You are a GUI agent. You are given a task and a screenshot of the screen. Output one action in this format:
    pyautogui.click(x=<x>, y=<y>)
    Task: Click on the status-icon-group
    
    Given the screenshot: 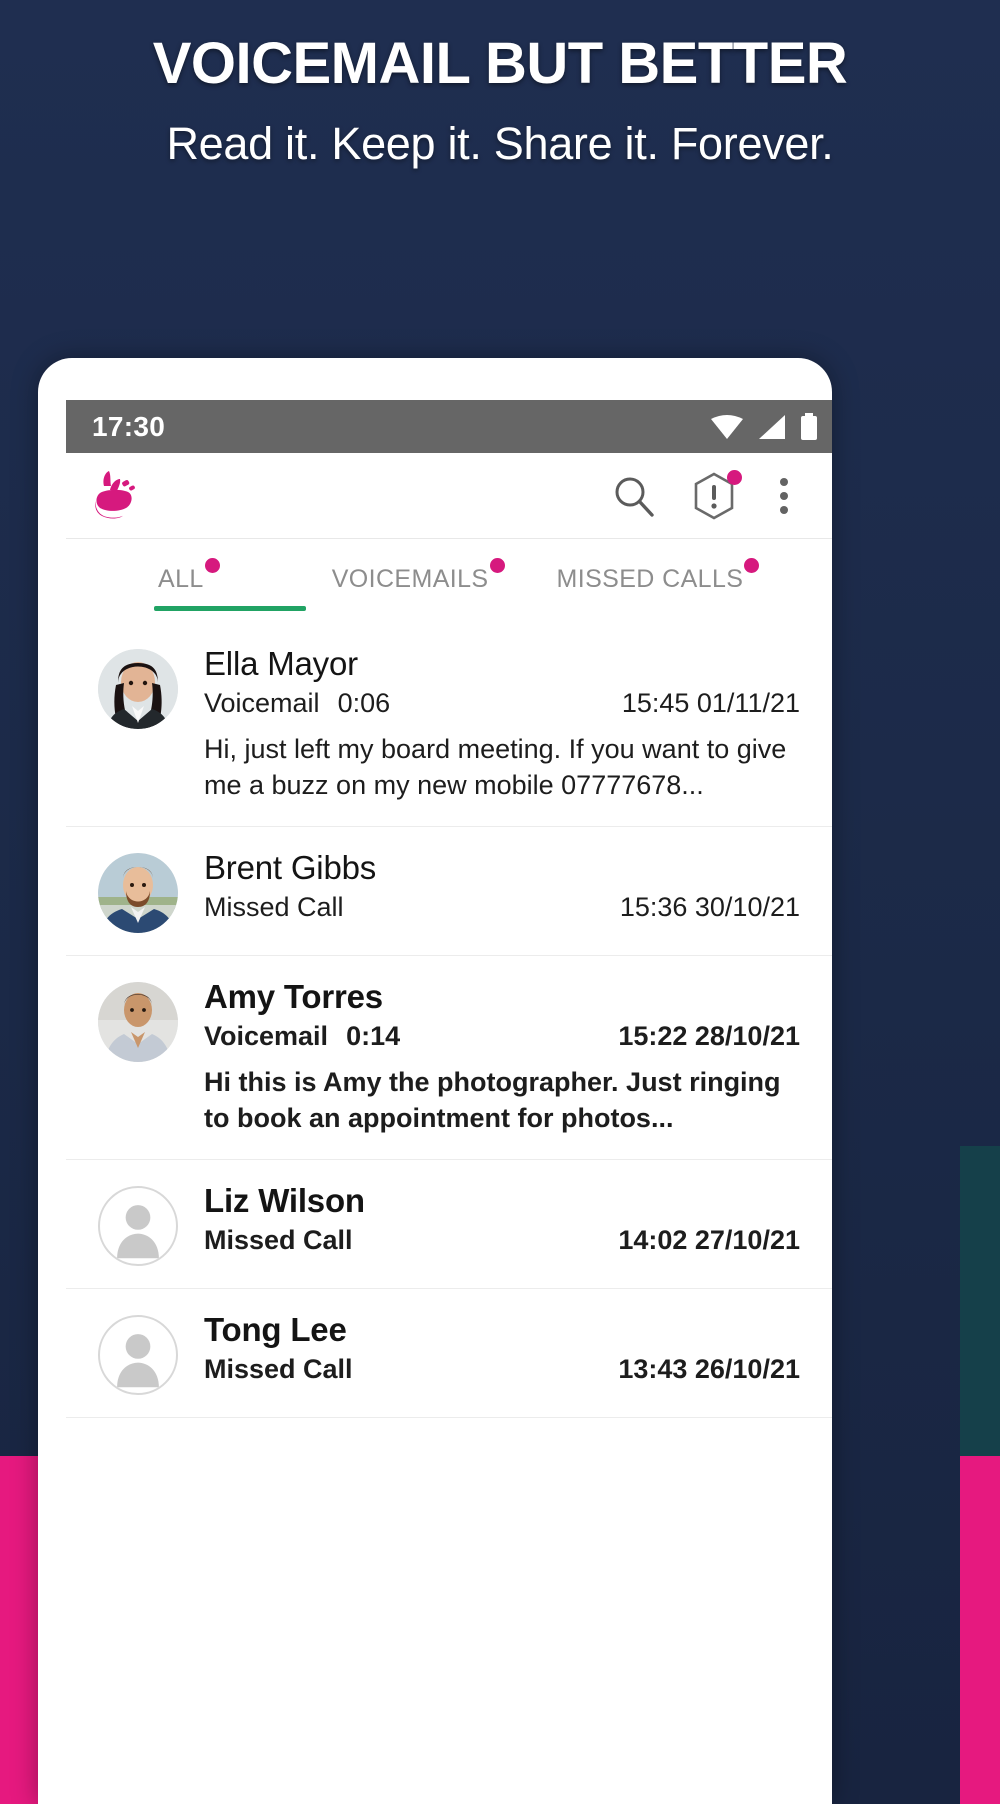 What is the action you would take?
    pyautogui.click(x=764, y=426)
    